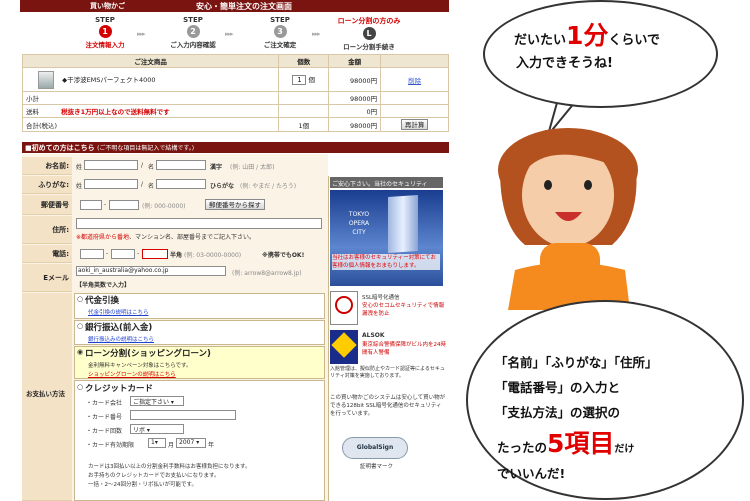 The width and height of the screenshot is (750, 501). What do you see at coordinates (183, 415) in the screenshot?
I see `card-number-input` at bounding box center [183, 415].